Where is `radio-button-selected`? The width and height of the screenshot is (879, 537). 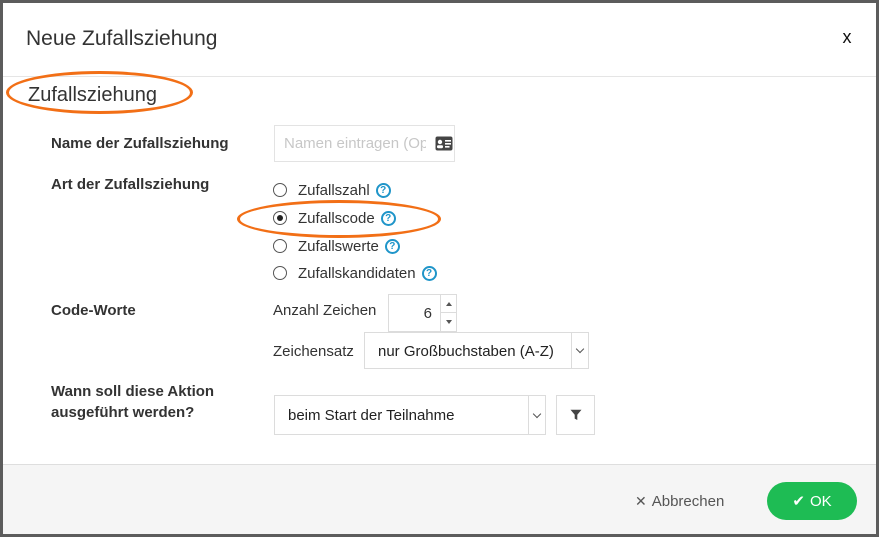
radio-button-selected is located at coordinates (280, 218).